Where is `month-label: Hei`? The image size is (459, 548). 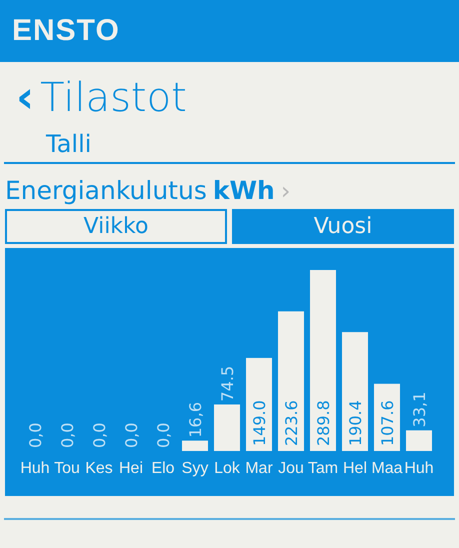 month-label: Hei is located at coordinates (131, 468).